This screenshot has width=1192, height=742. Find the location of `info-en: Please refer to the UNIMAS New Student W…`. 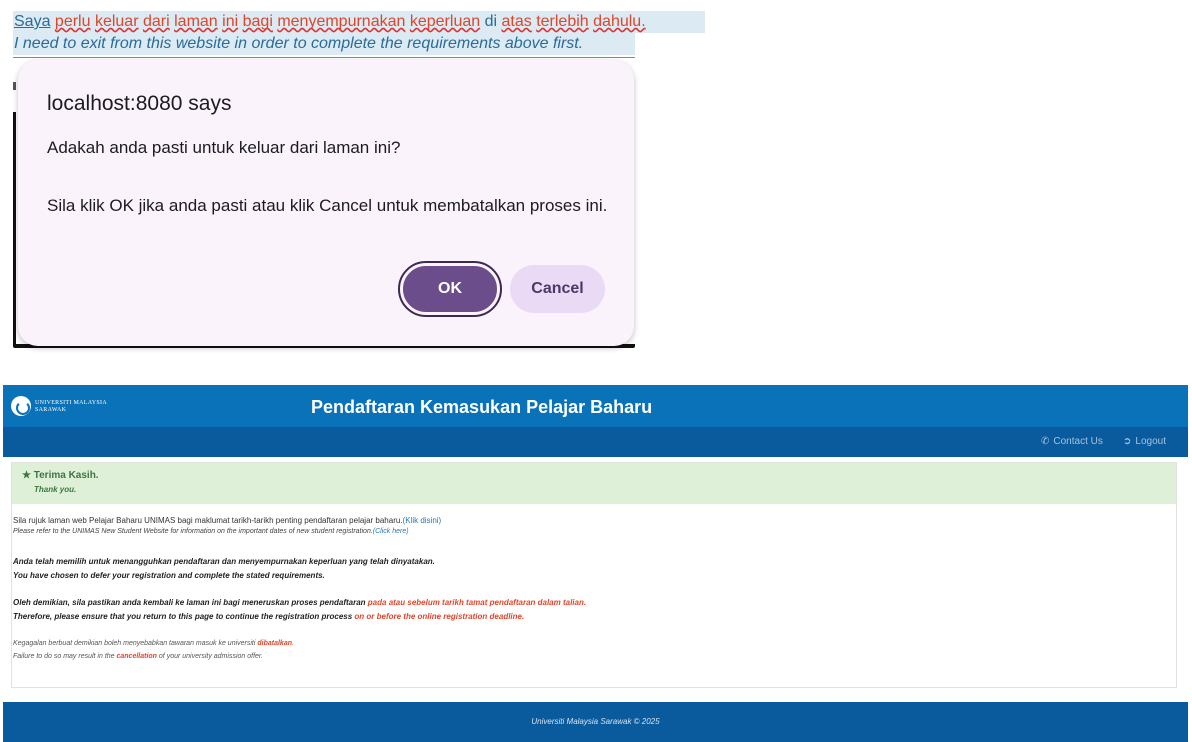

info-en: Please refer to the UNIMAS New Student W… is located at coordinates (211, 531).